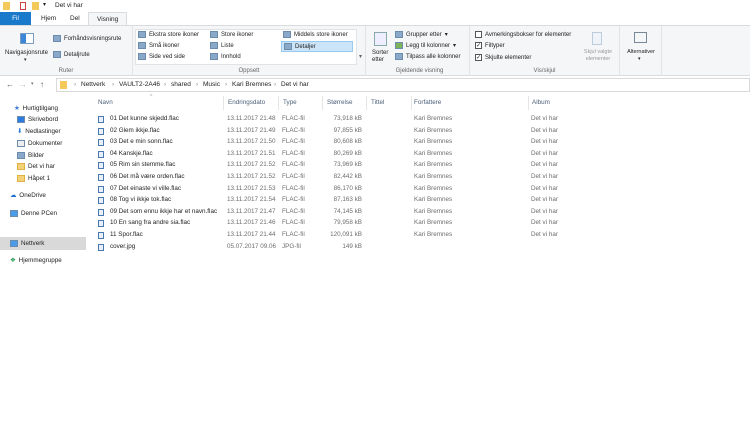  Describe the element at coordinates (330, 247) in the screenshot. I see `file-row: cover.jpg 05.07.2017 09.06 JPG-fil 149 kB` at that location.